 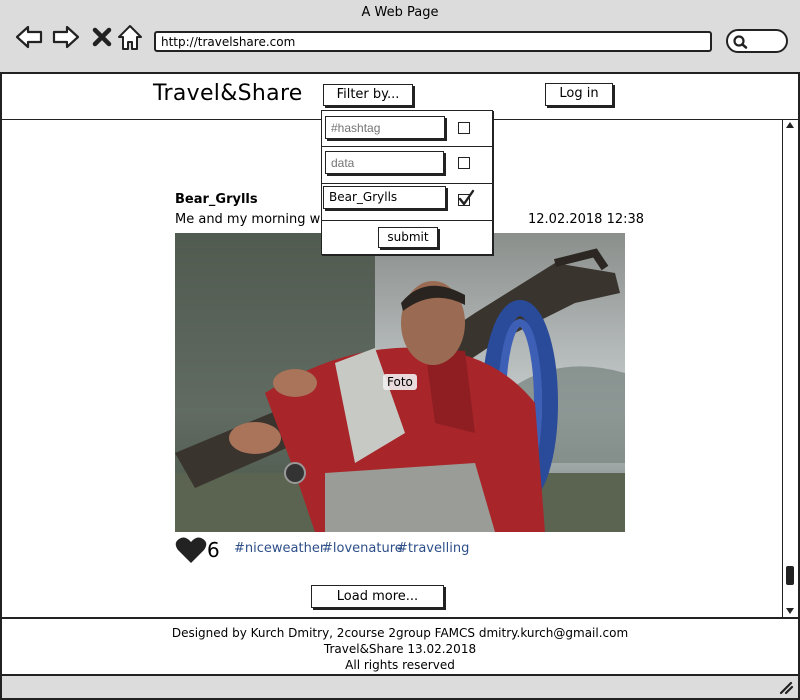 What do you see at coordinates (213, 550) in the screenshot?
I see `like-count: 6` at bounding box center [213, 550].